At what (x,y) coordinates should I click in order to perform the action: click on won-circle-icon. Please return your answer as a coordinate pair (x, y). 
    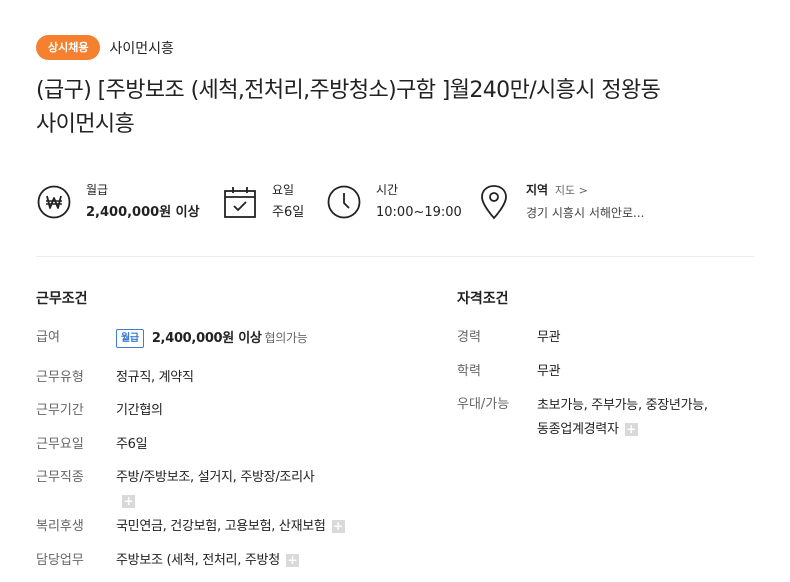
    Looking at the image, I should click on (54, 202).